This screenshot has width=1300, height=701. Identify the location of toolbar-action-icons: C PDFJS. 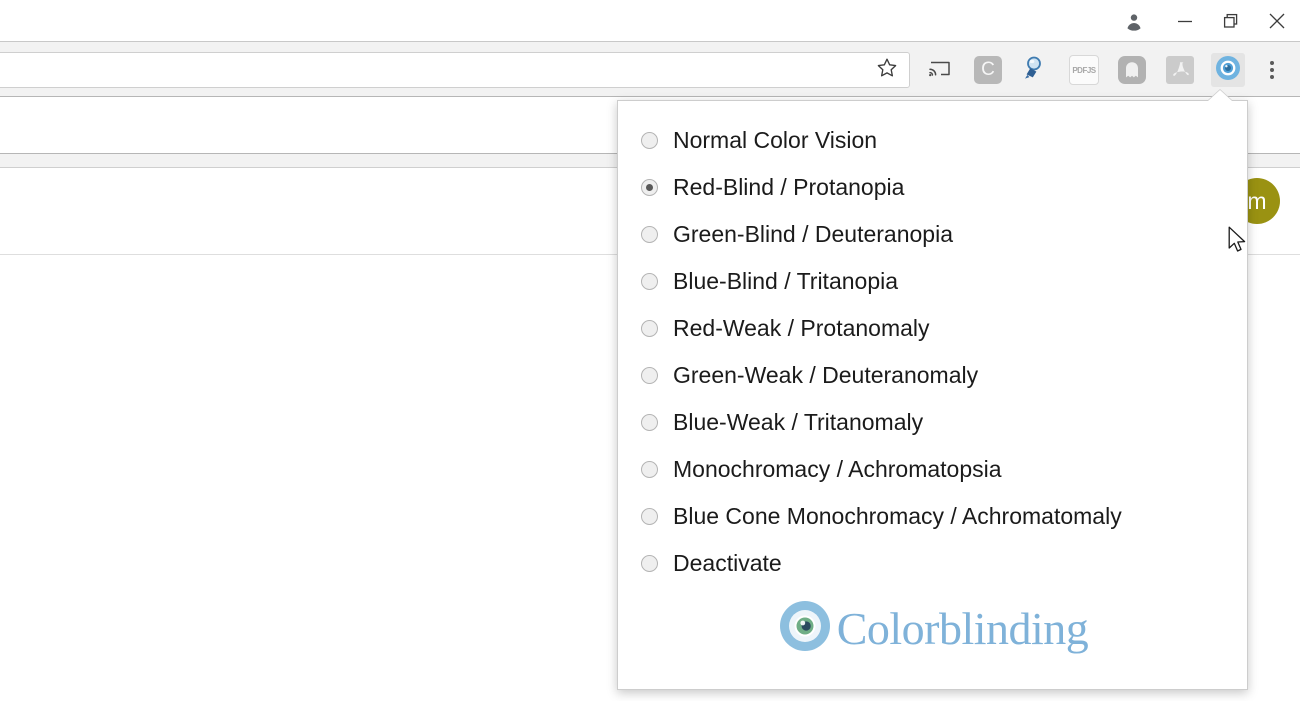
(1104, 70).